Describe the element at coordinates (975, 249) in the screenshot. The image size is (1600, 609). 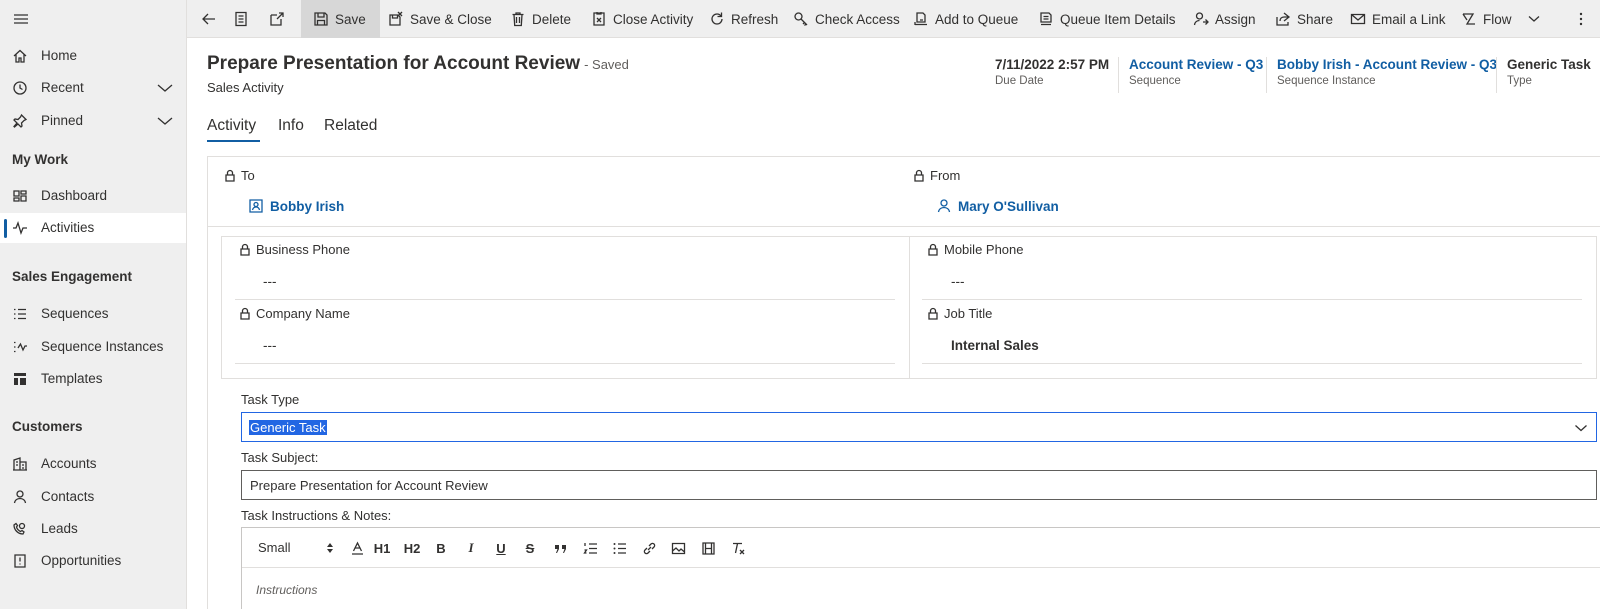
I see `mobile-phone-label: Mobile Phone` at that location.